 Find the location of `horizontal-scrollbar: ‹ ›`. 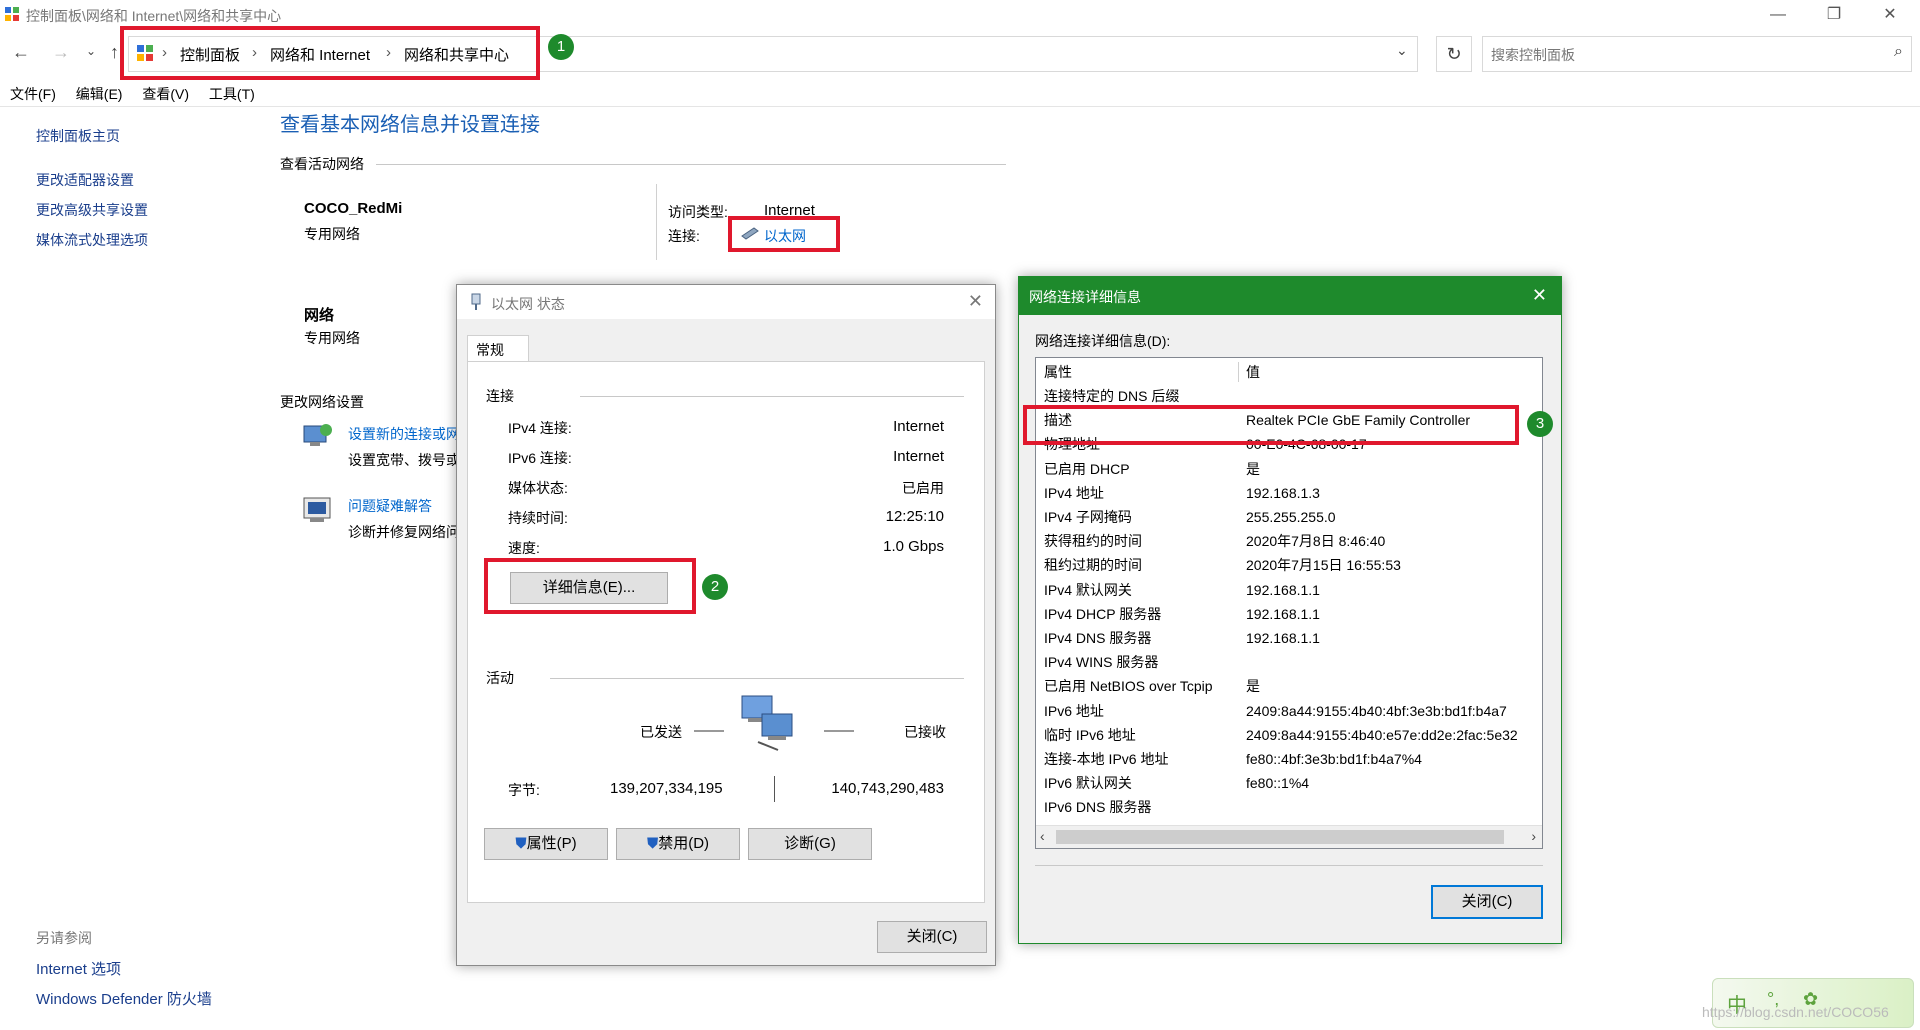

horizontal-scrollbar: ‹ › is located at coordinates (1289, 836).